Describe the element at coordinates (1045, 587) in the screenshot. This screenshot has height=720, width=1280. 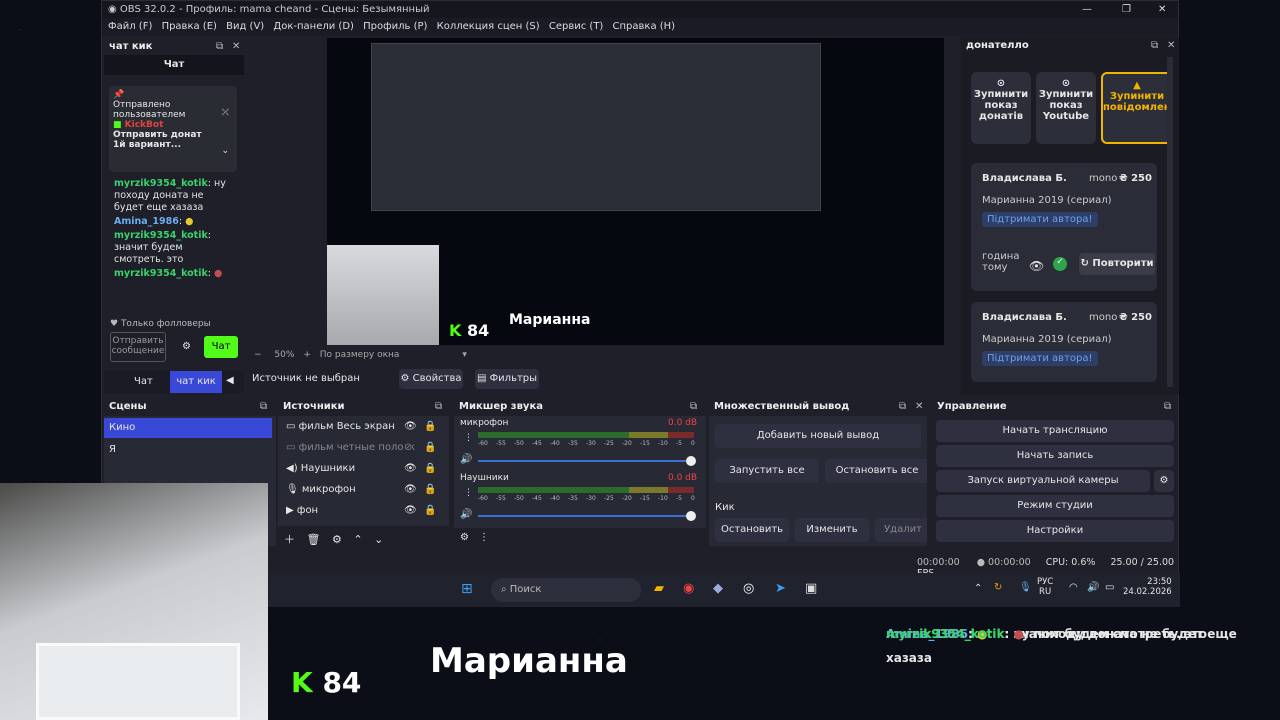
I see `input-language: РУС RU` at that location.